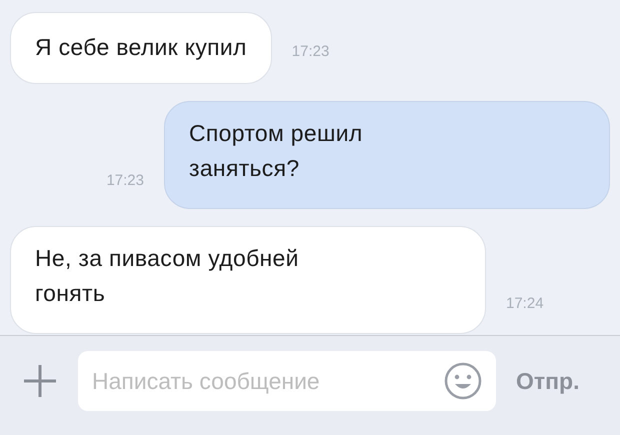  Describe the element at coordinates (525, 304) in the screenshot. I see `message-time: 17:24` at that location.